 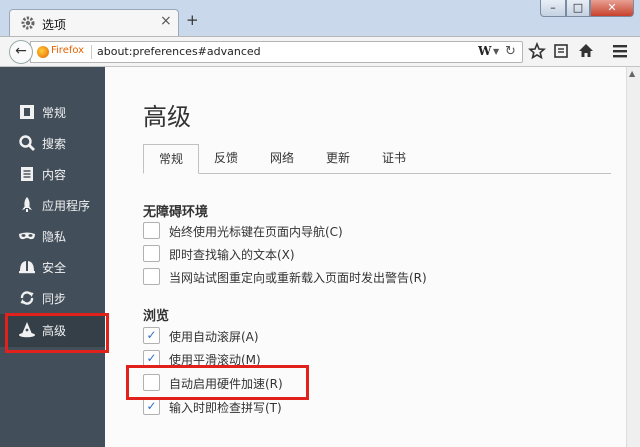 I want to click on url-separator, so click(x=91, y=52).